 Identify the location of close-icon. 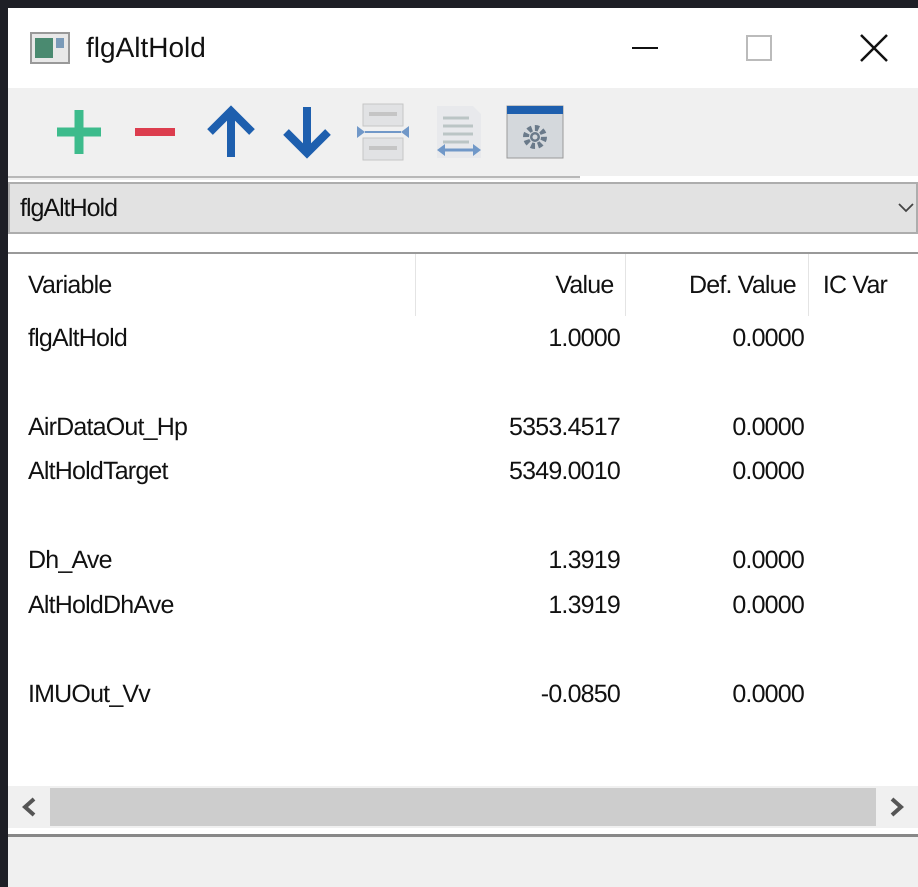
(874, 48).